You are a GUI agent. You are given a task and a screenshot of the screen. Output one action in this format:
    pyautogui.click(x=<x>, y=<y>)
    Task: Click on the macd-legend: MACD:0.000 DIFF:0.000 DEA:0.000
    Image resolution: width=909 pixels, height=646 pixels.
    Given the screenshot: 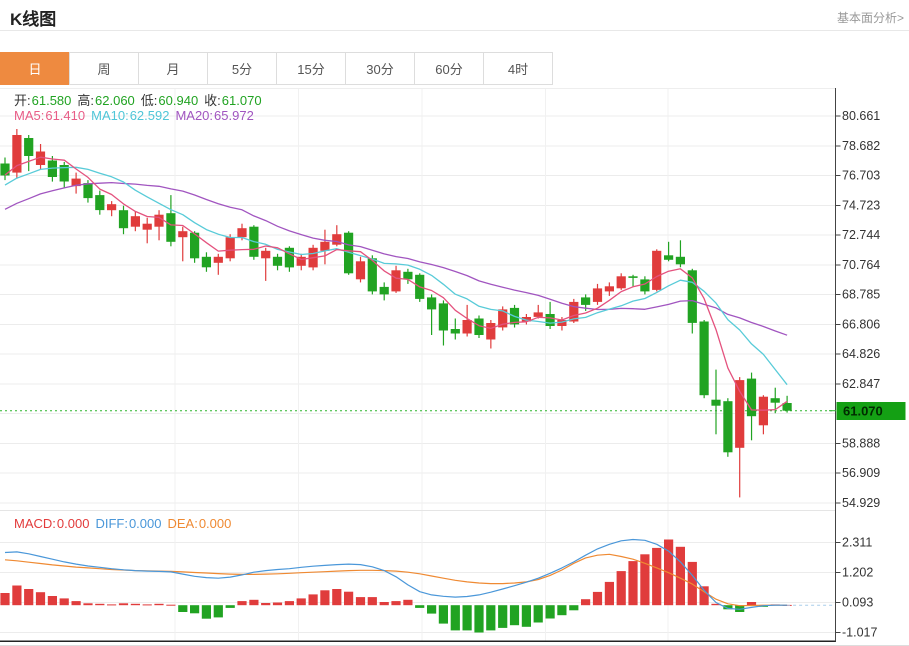 What is the action you would take?
    pyautogui.click(x=125, y=523)
    